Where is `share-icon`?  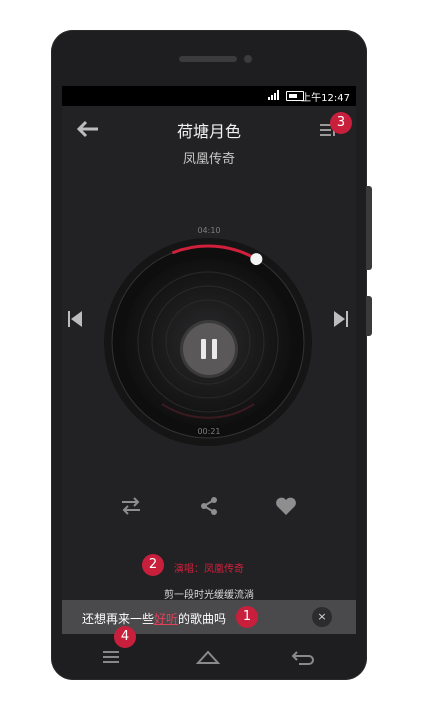 share-icon is located at coordinates (209, 506).